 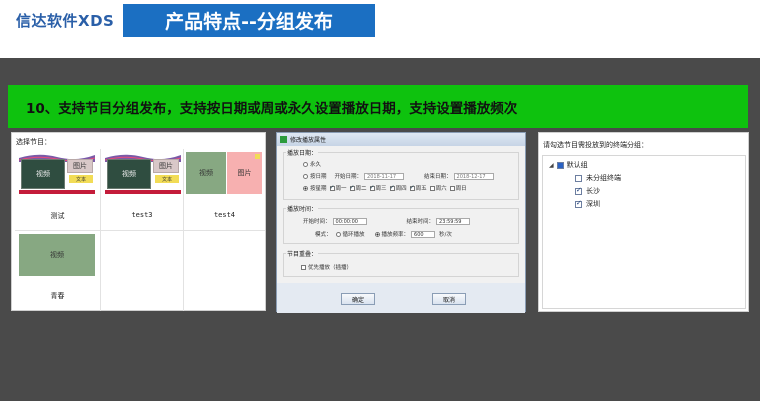 What do you see at coordinates (449, 299) in the screenshot?
I see `cancel-button: 取消` at bounding box center [449, 299].